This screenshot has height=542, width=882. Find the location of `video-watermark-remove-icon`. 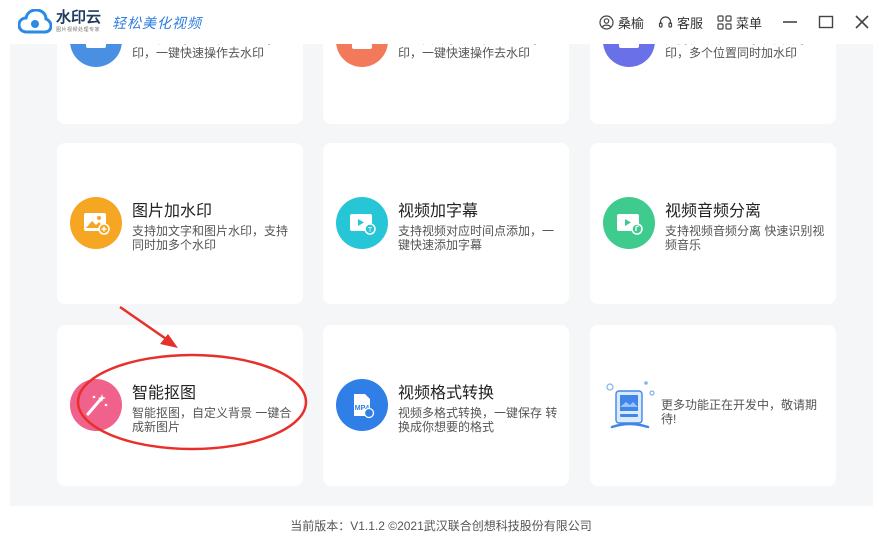

video-watermark-remove-icon is located at coordinates (96, 55).